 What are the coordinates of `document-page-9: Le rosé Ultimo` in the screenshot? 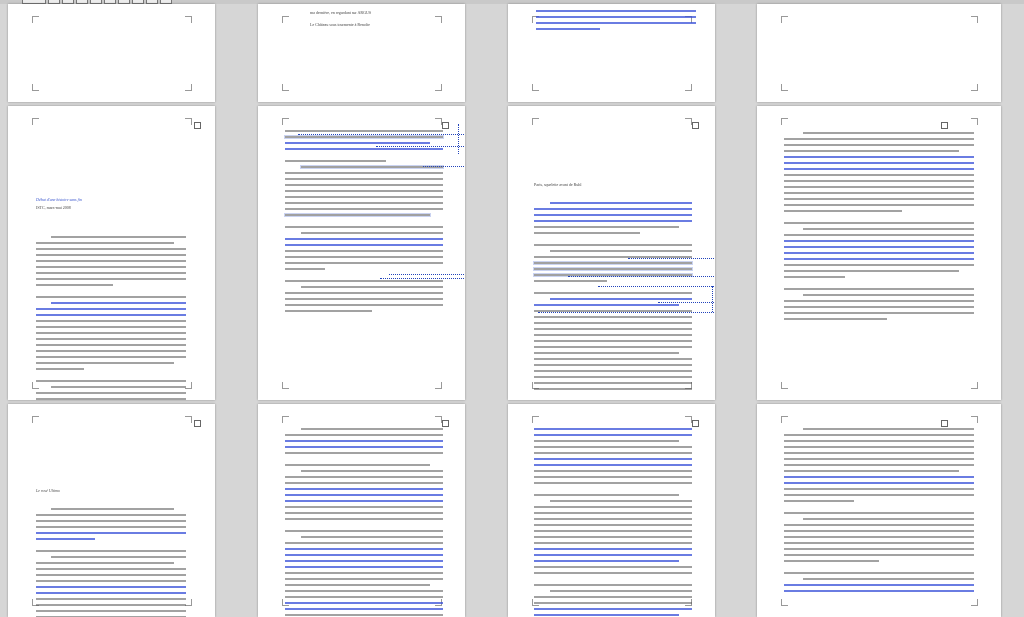 It's located at (111, 510).